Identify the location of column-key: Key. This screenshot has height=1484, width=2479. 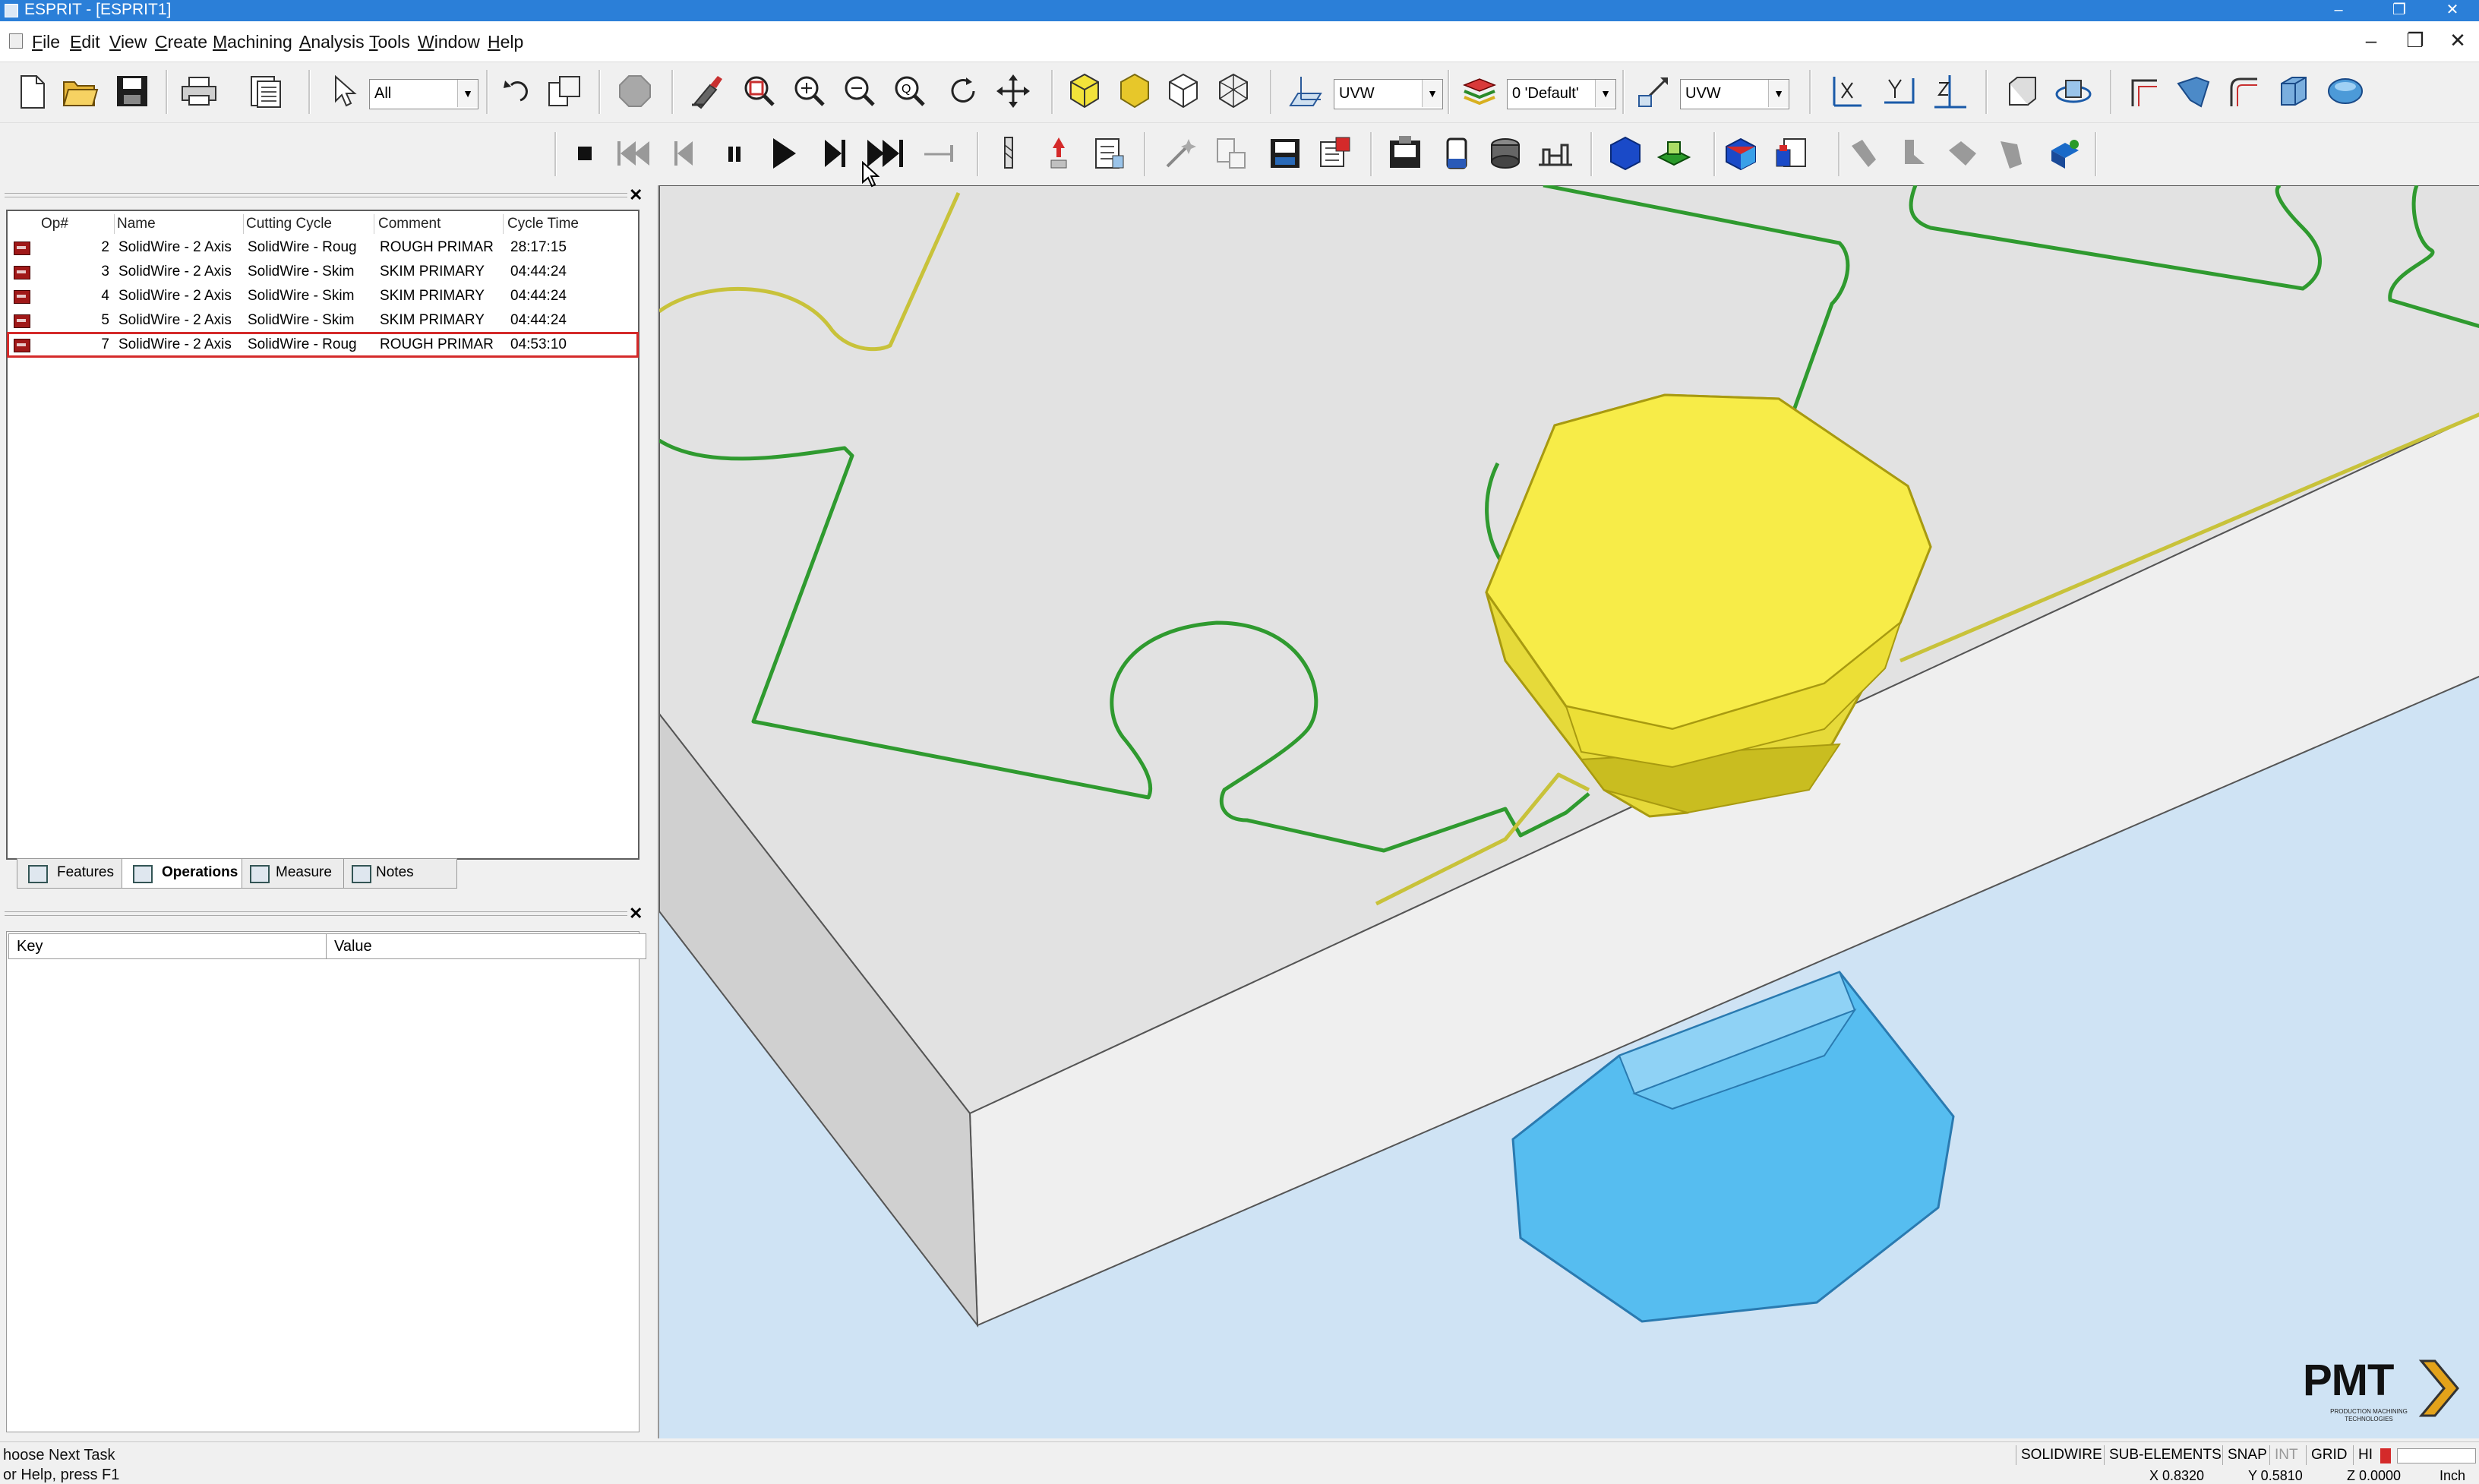
(171, 946).